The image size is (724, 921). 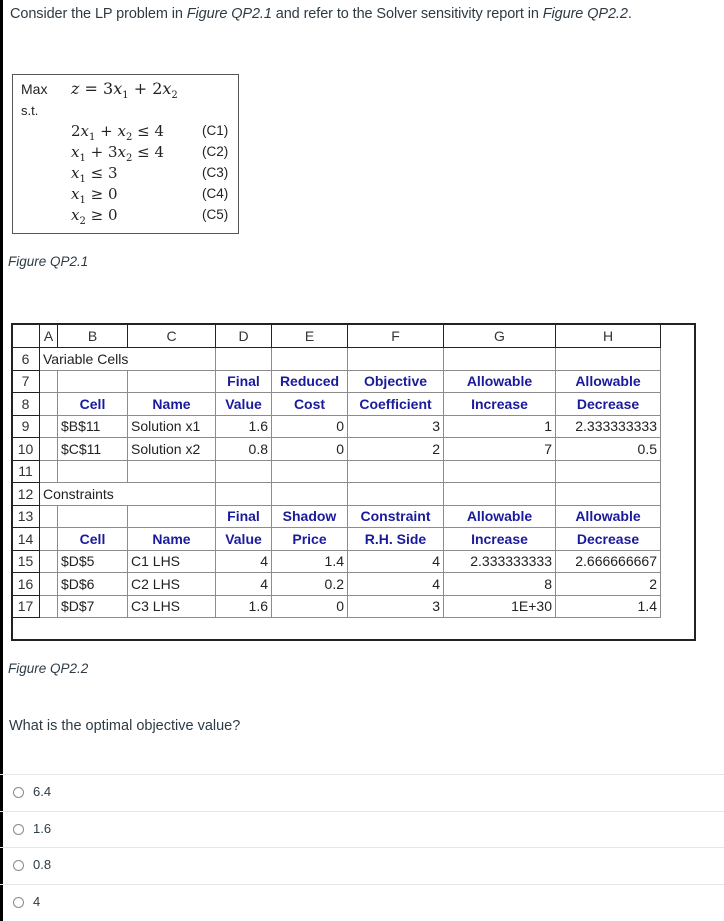 I want to click on constraint-expression: x2 ≥ 0, so click(x=94, y=216).